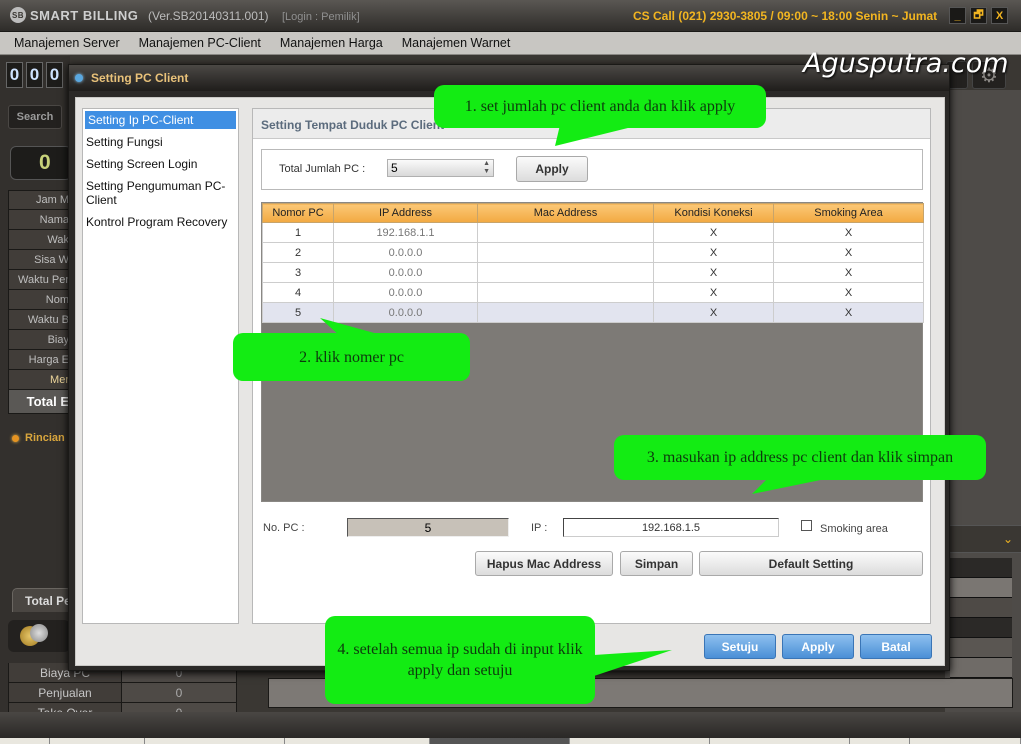 This screenshot has width=1021, height=744. Describe the element at coordinates (160, 222) in the screenshot. I see `nav-item-kontrol-recovery: Kontrol Program Recovery` at that location.